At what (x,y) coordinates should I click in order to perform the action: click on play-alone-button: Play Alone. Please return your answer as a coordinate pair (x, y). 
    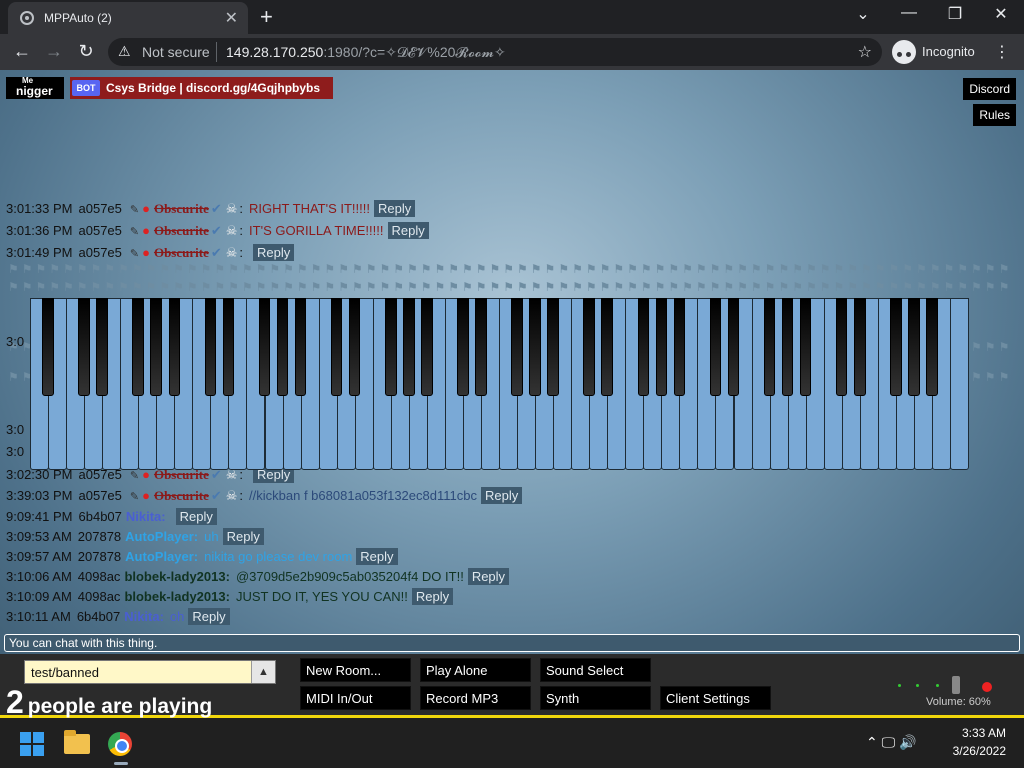
    Looking at the image, I should click on (475, 670).